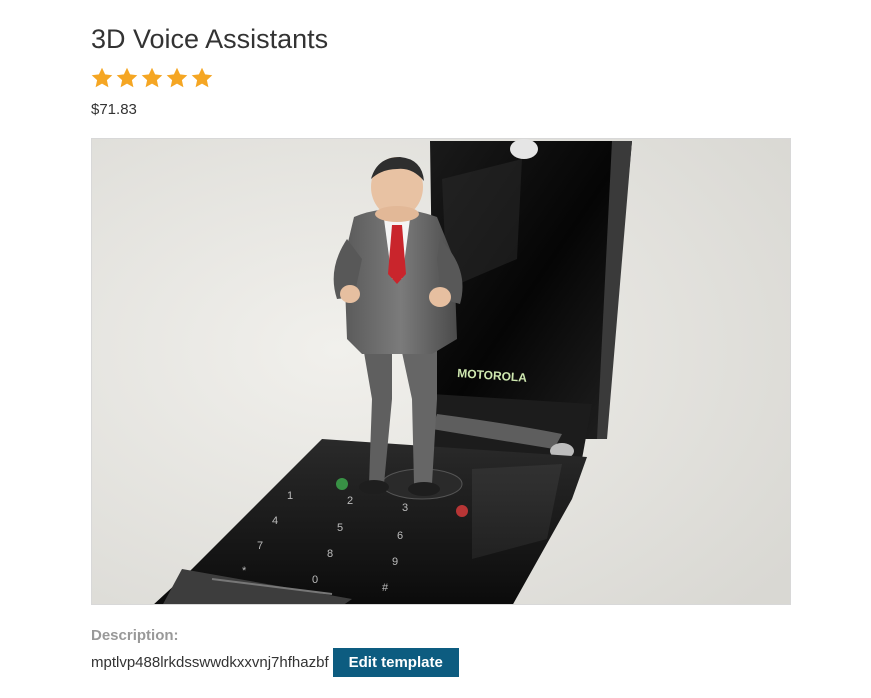 The height and width of the screenshot is (698, 871). What do you see at coordinates (340, 528) in the screenshot?
I see `svg-text: 5` at bounding box center [340, 528].